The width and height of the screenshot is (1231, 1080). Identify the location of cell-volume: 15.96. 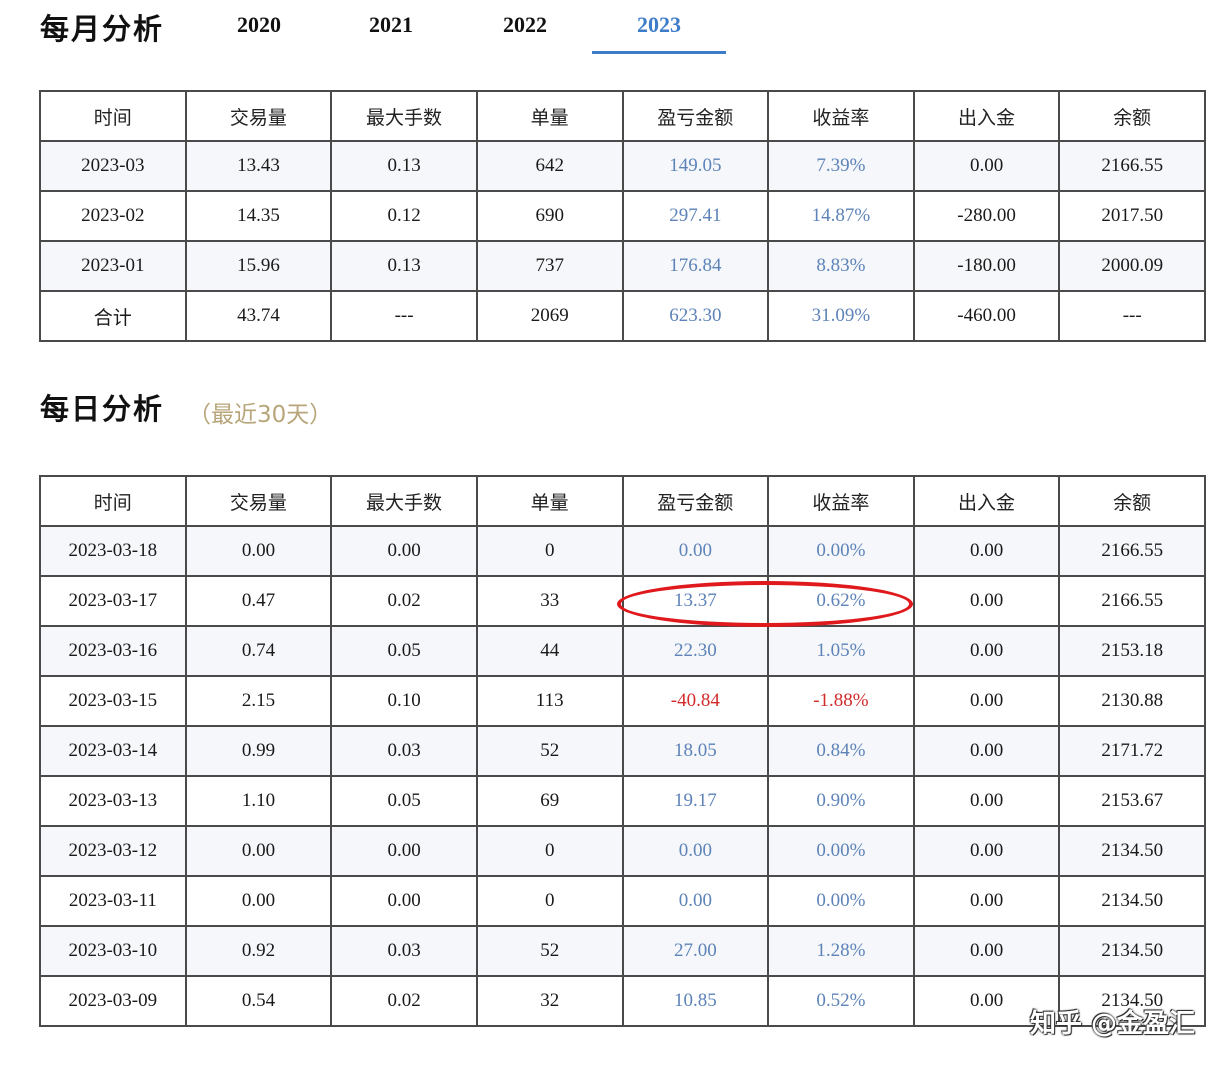
(258, 266).